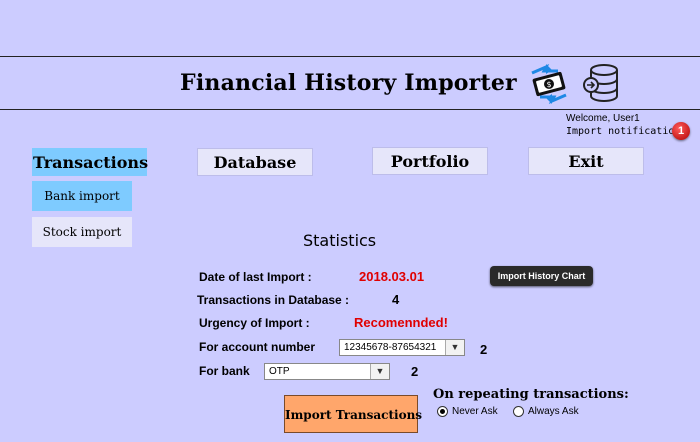 The height and width of the screenshot is (442, 700). What do you see at coordinates (531, 394) in the screenshot?
I see `repeating-title: On repeating transactions:` at bounding box center [531, 394].